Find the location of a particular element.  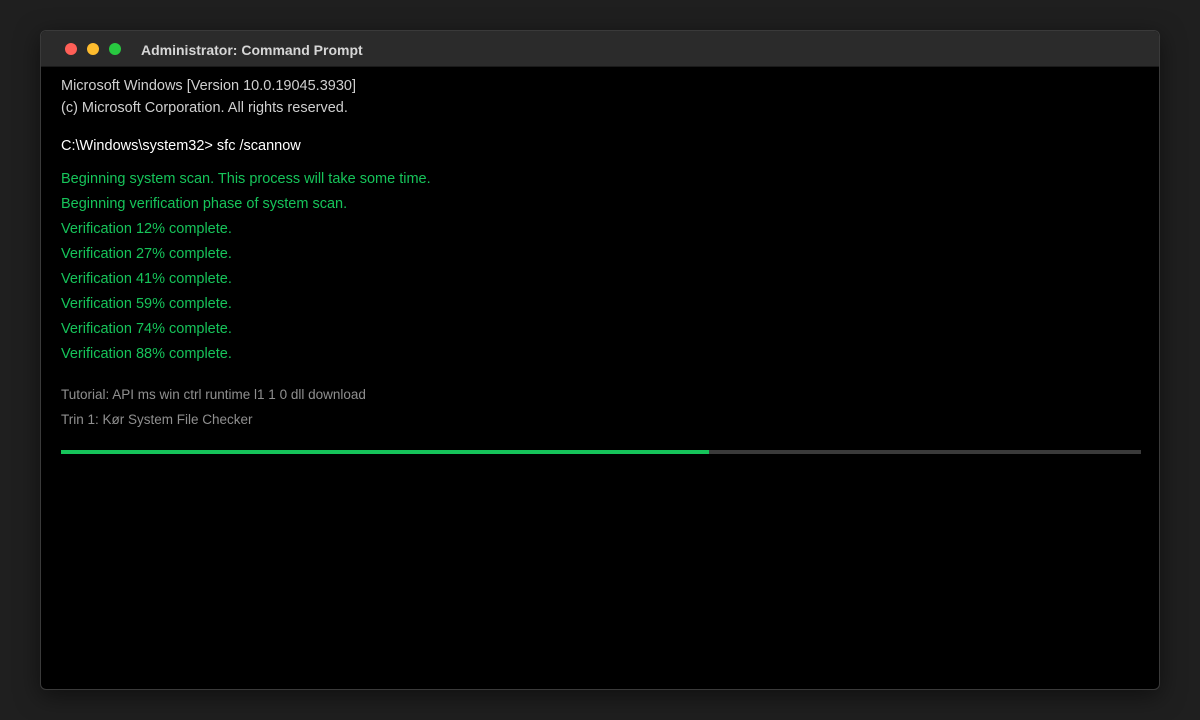

minimize-button is located at coordinates (93, 49).